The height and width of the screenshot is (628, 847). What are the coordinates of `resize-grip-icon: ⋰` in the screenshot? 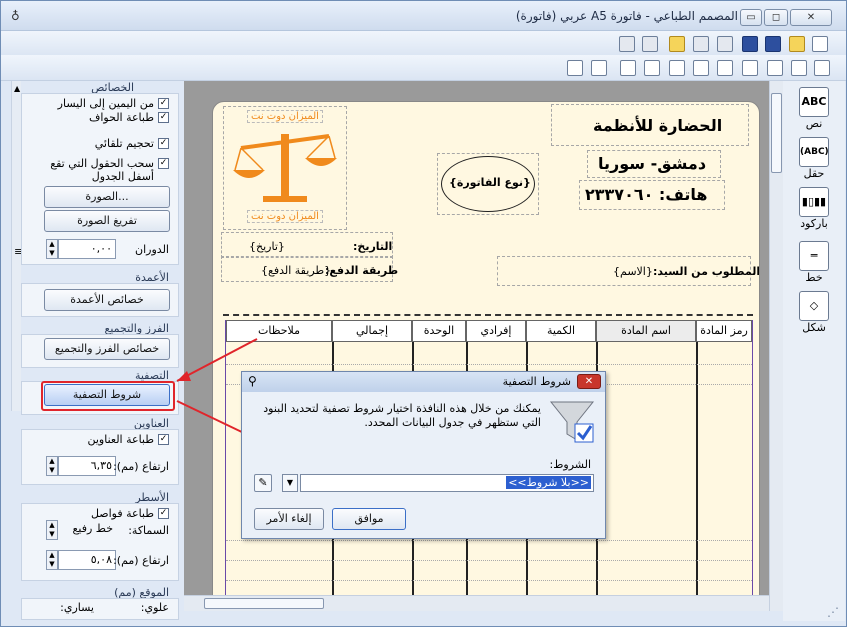 It's located at (833, 612).